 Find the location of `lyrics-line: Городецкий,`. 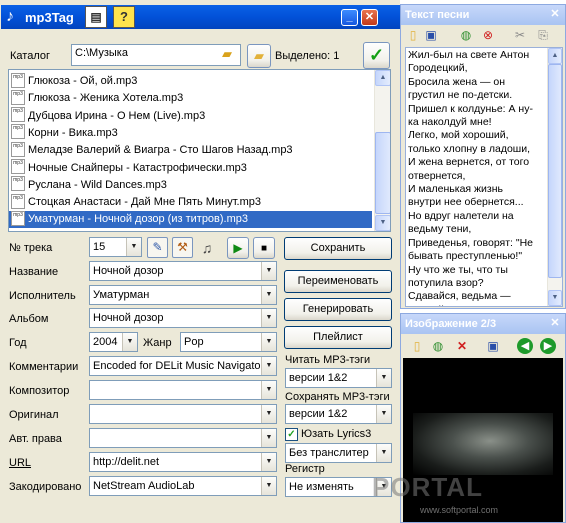

lyrics-line: Городецкий, is located at coordinates (438, 68).